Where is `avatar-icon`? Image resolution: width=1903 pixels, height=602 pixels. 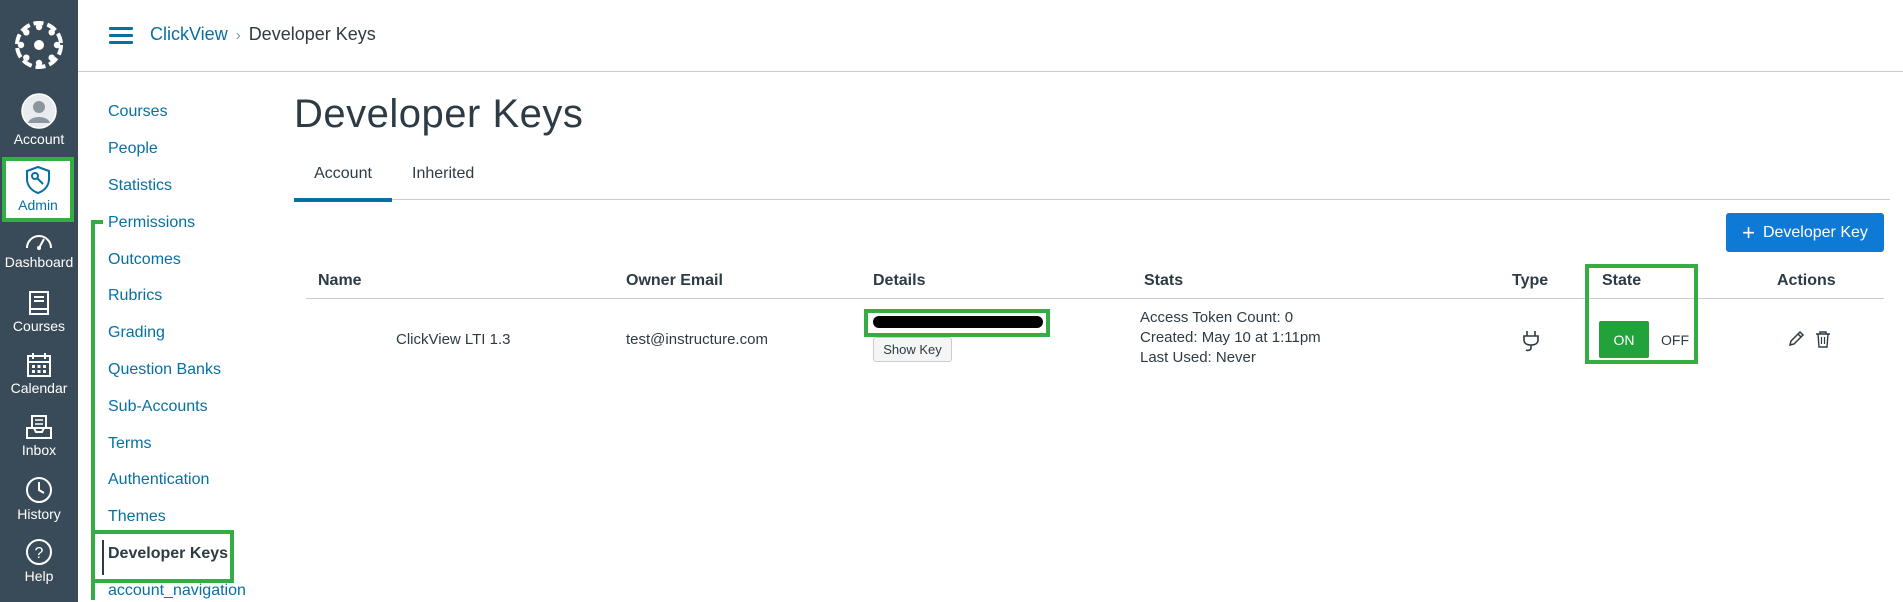 avatar-icon is located at coordinates (39, 111).